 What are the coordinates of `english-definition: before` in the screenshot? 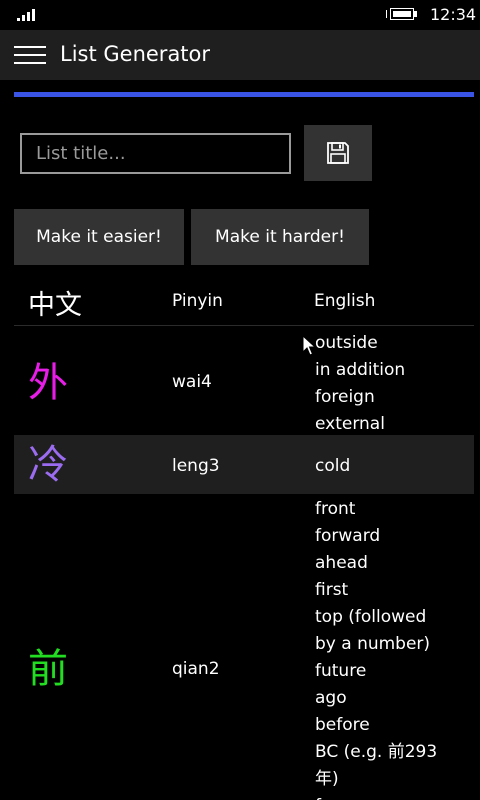 It's located at (342, 725).